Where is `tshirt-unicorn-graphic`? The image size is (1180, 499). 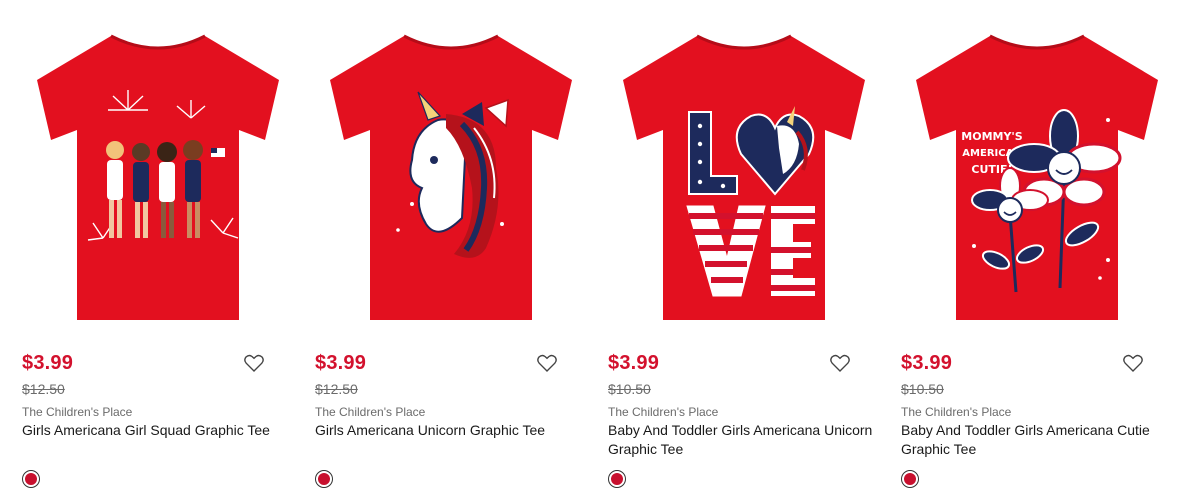 tshirt-unicorn-graphic is located at coordinates (451, 177).